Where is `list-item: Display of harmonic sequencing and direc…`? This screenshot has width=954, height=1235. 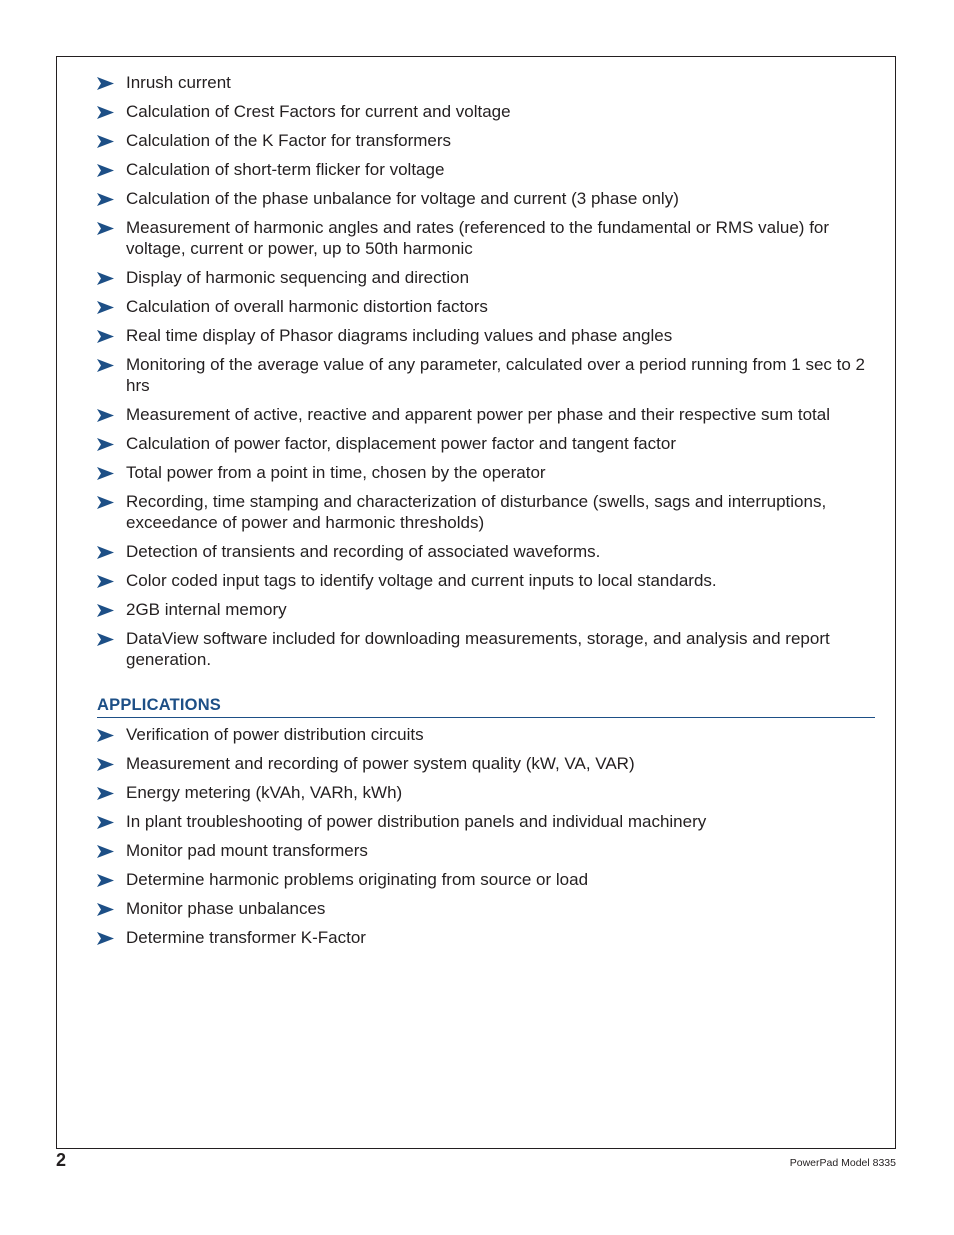 list-item: Display of harmonic sequencing and direc… is located at coordinates (487, 277).